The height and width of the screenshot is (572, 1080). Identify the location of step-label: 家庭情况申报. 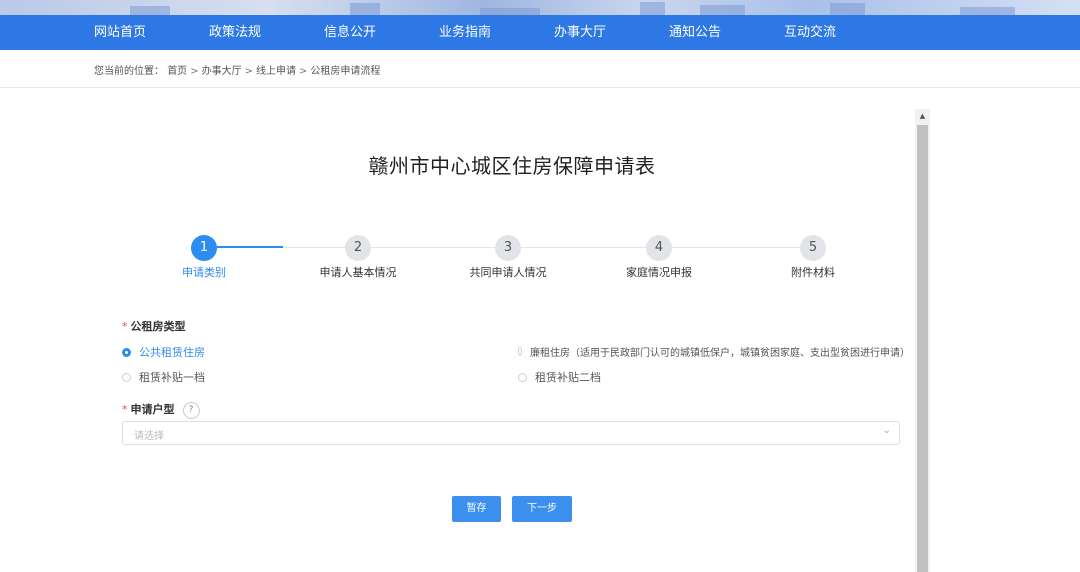
(659, 272).